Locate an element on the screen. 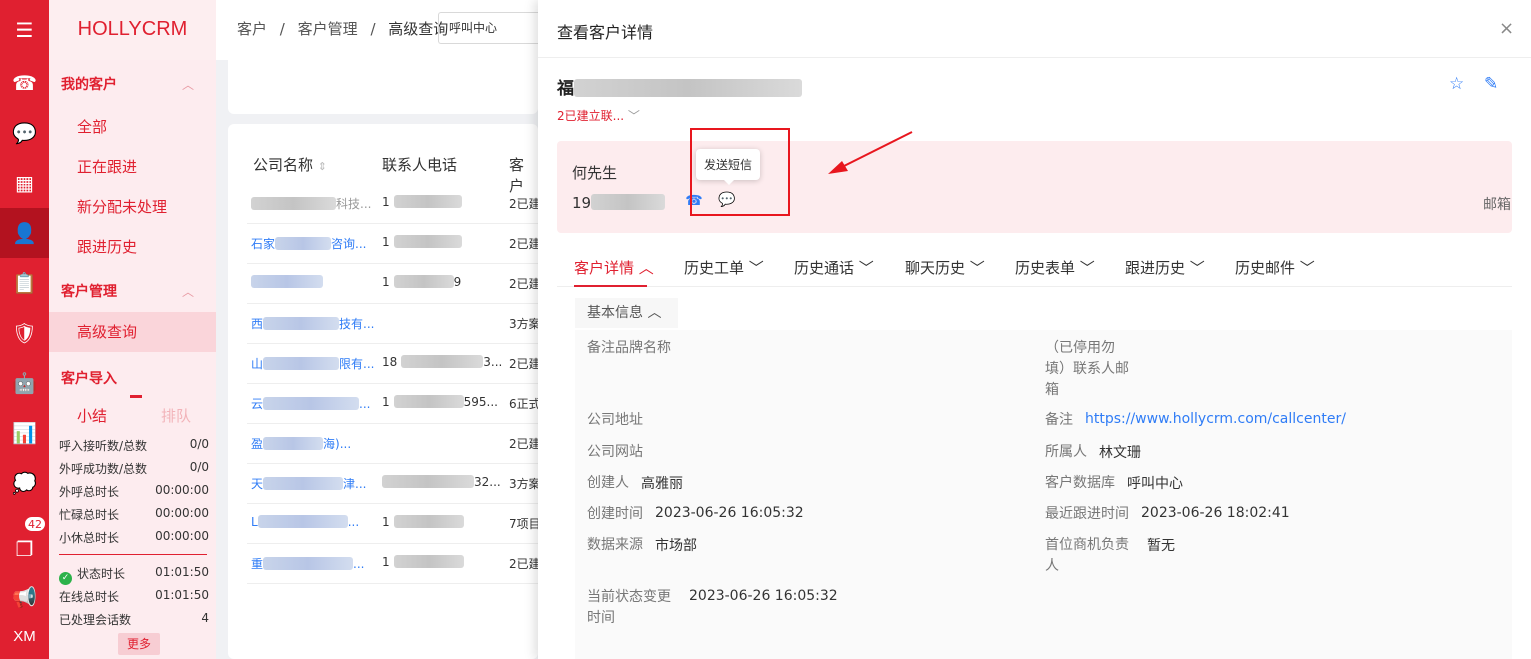 This screenshot has width=1531, height=659. breadcrumb: 客户 / 客户管理 / 高级查询 is located at coordinates (343, 29).